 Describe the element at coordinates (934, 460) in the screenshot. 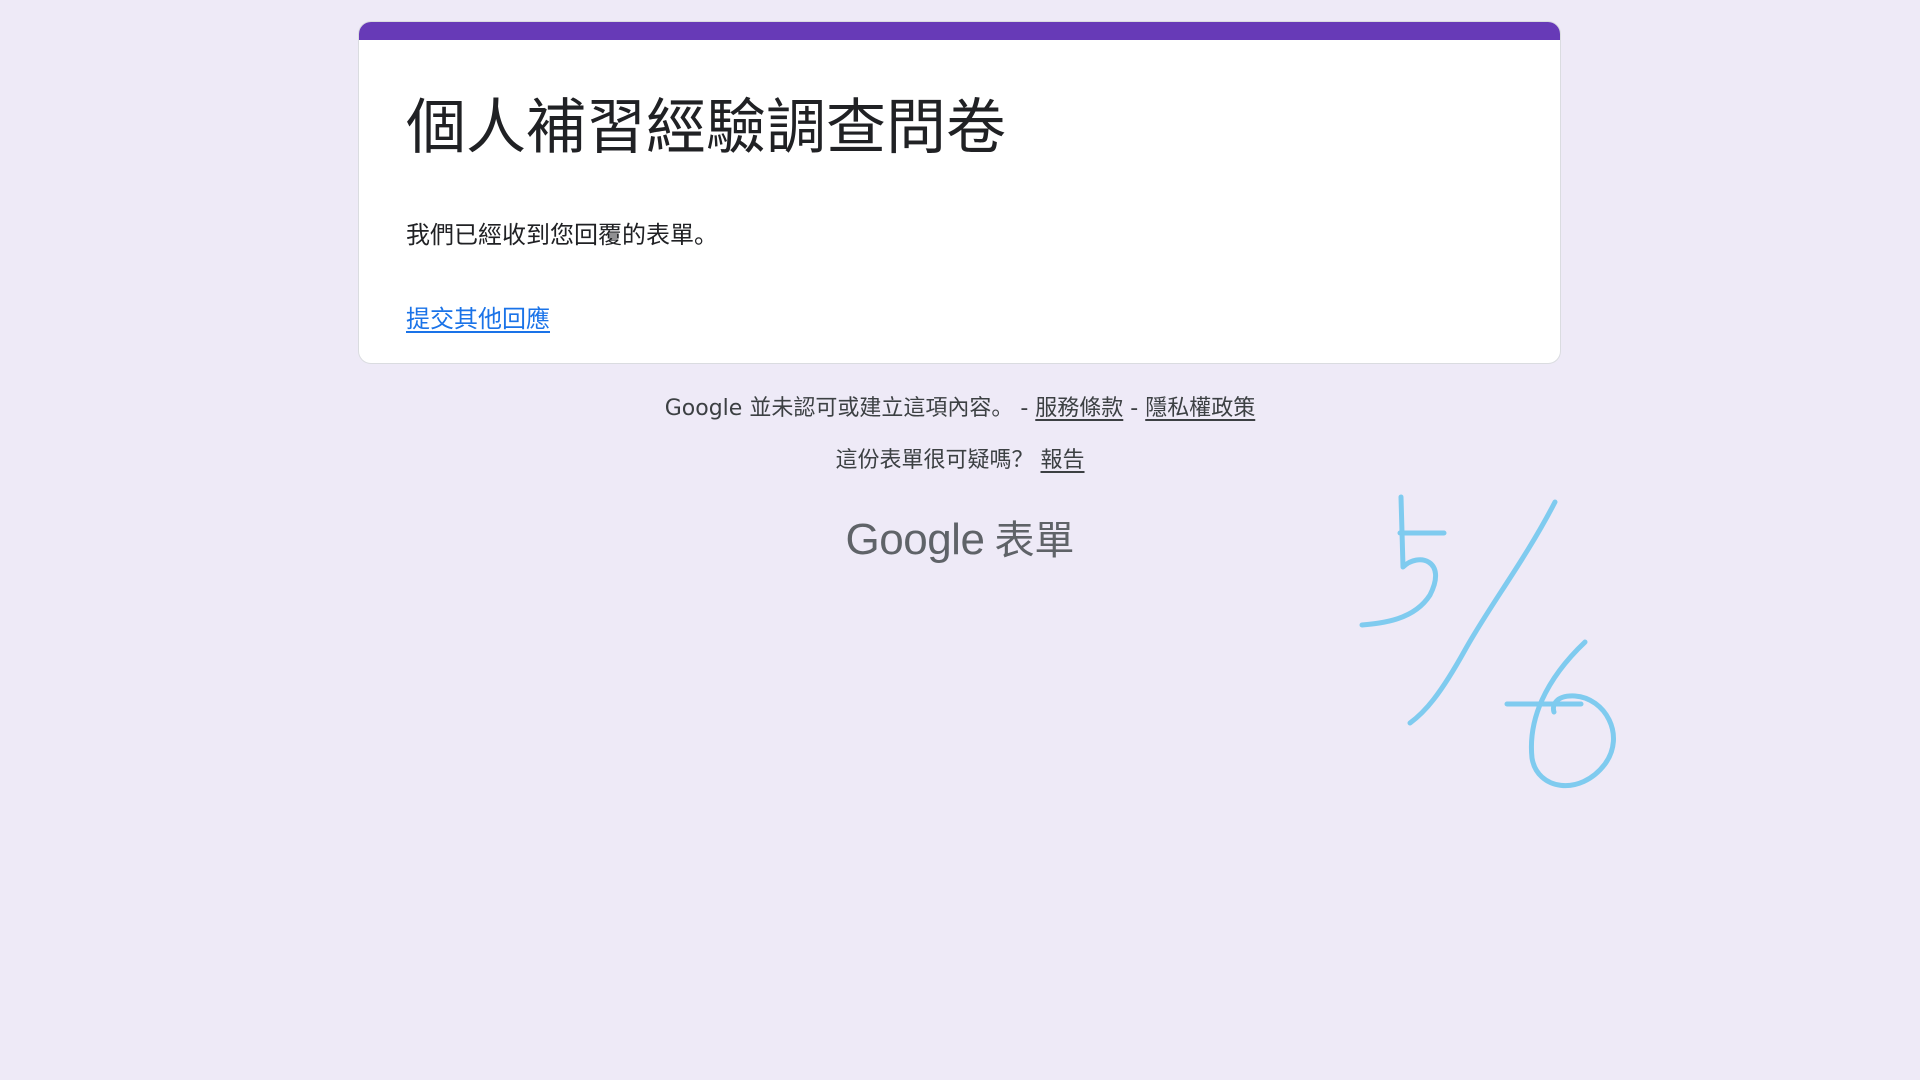

I see `report-question: 這份表單很可疑嗎？` at that location.